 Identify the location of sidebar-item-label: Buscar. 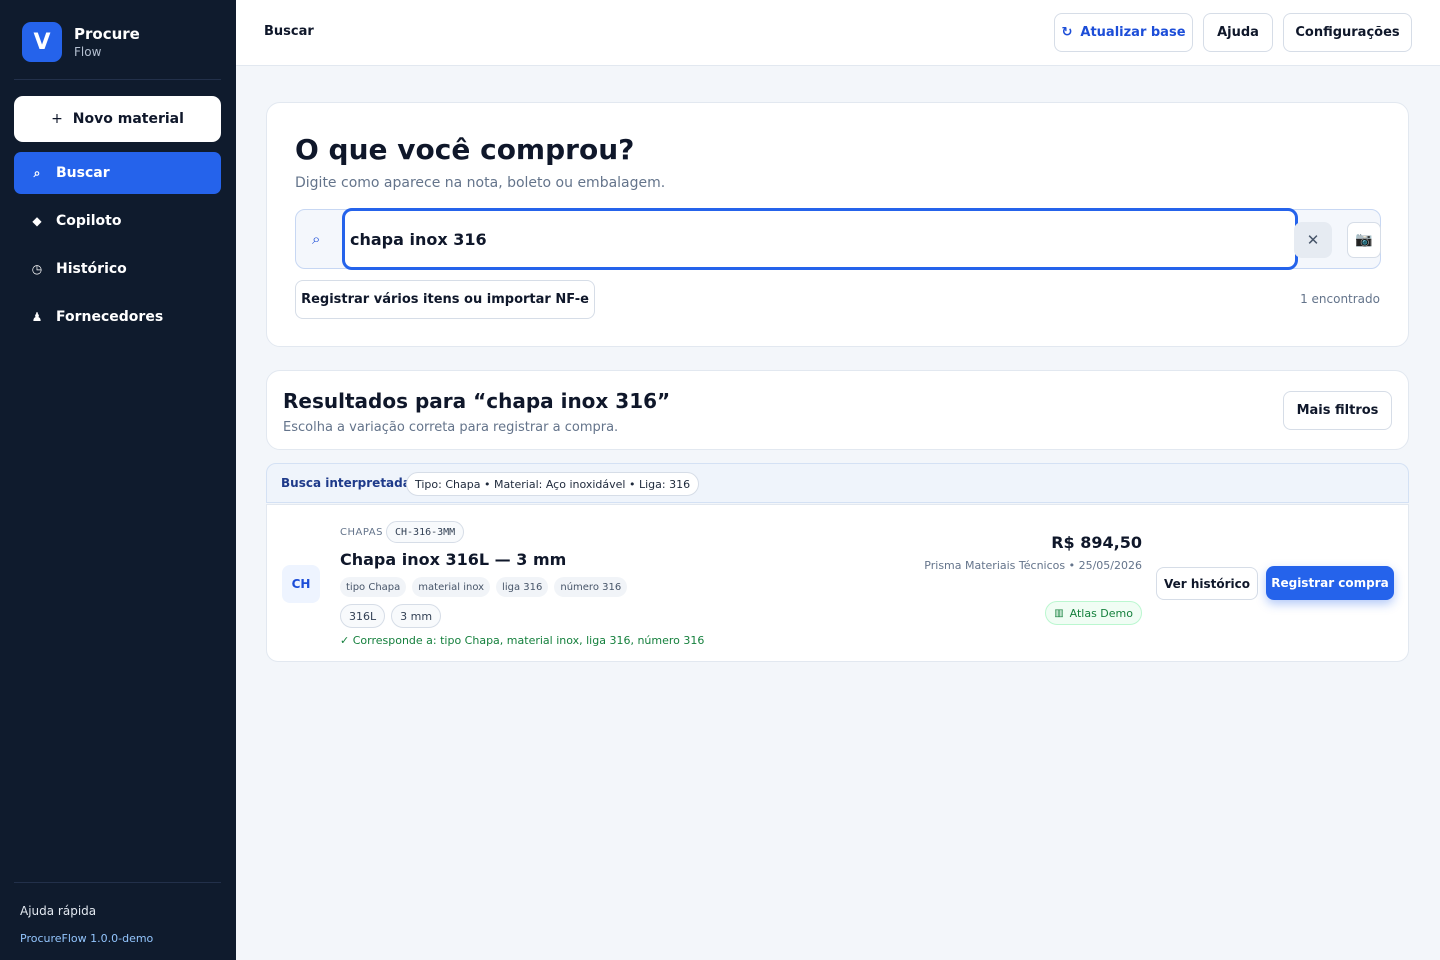
(83, 173).